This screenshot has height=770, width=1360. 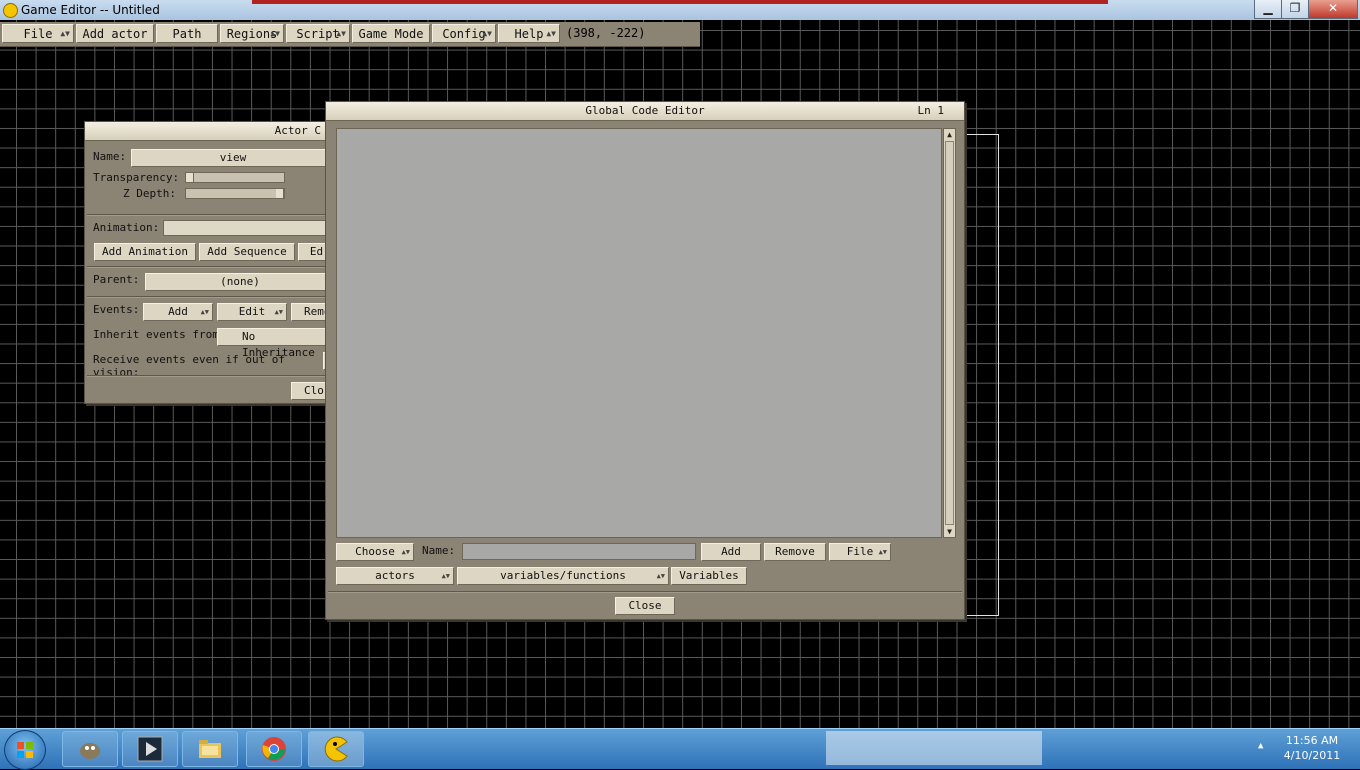 I want to click on windows-logo-icon, so click(x=25, y=750).